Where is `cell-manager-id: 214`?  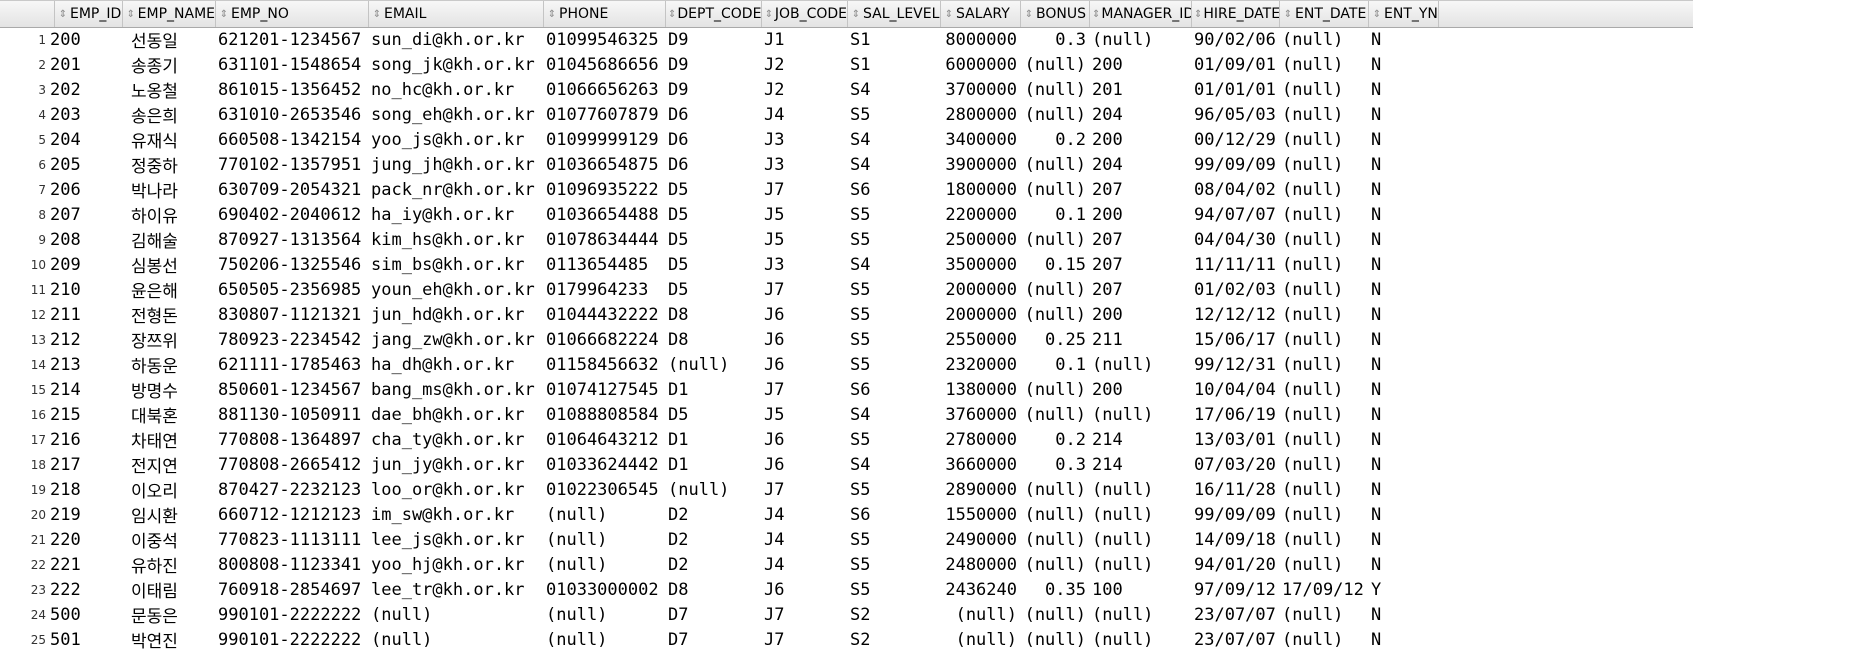
cell-manager-id: 214 is located at coordinates (1141, 440).